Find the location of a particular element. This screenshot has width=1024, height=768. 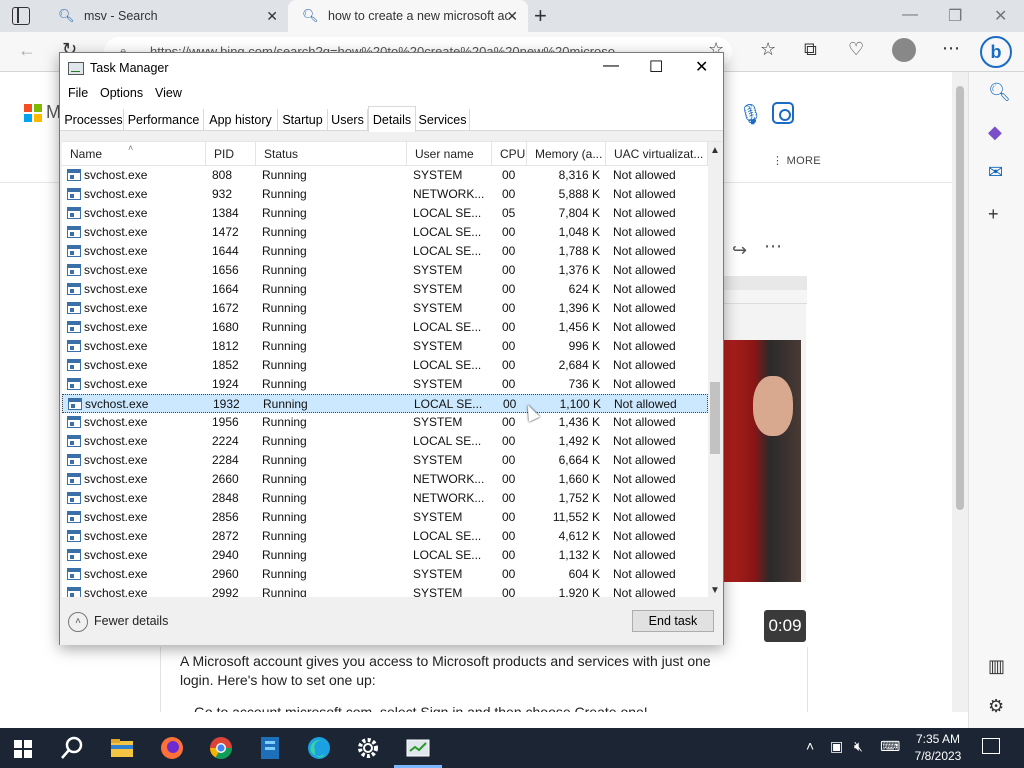

chevron-up-icon: ˄ is located at coordinates (78, 622).